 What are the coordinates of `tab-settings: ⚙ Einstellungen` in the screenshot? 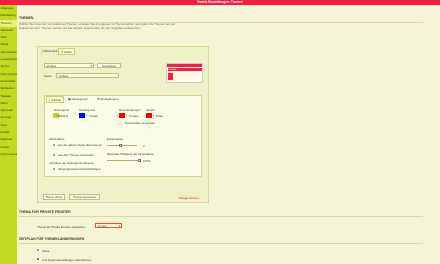 It's located at (108, 99).